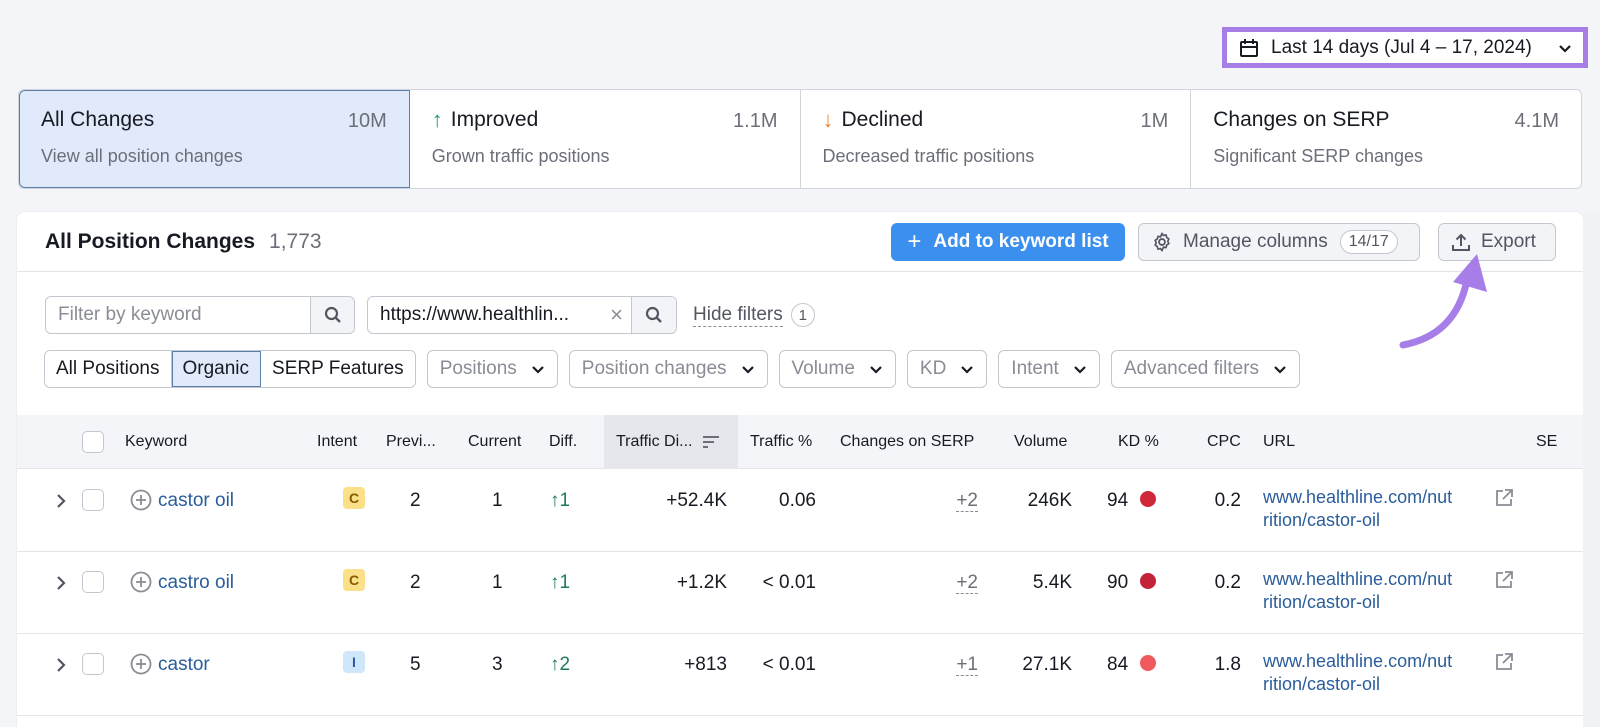 The width and height of the screenshot is (1600, 727). Describe the element at coordinates (295, 241) in the screenshot. I see `panel-count: 1,773` at that location.